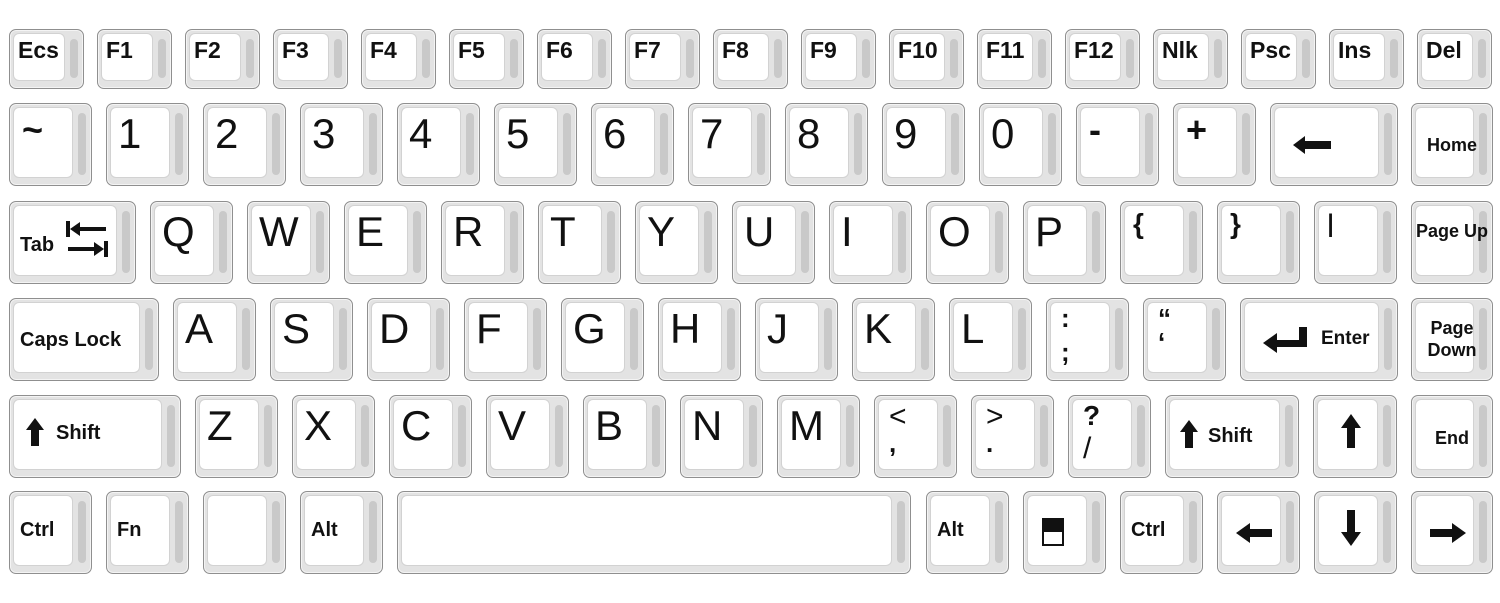 The image size is (1500, 603). What do you see at coordinates (1452, 242) in the screenshot?
I see `key-page-up: Page Up` at bounding box center [1452, 242].